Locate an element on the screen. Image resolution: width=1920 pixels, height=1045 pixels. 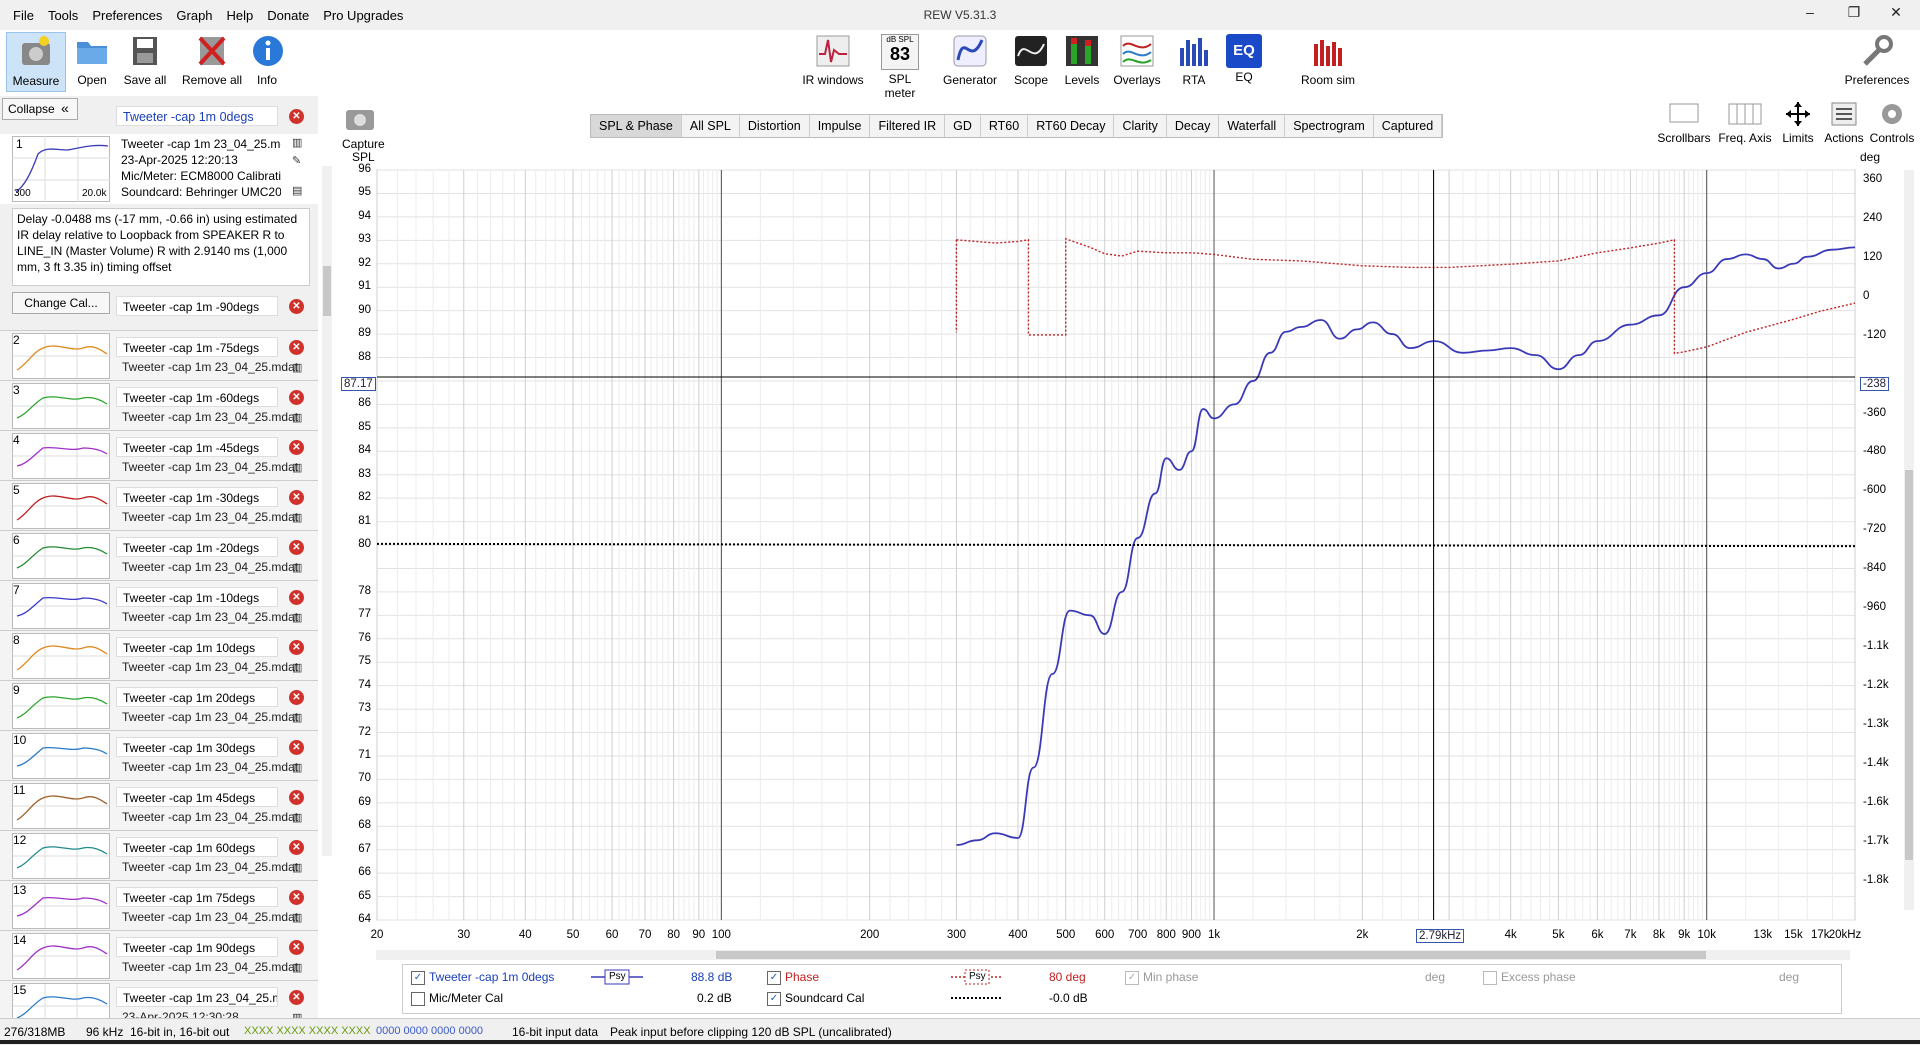
eq-button: EQ EQ is located at coordinates (1244, 58).